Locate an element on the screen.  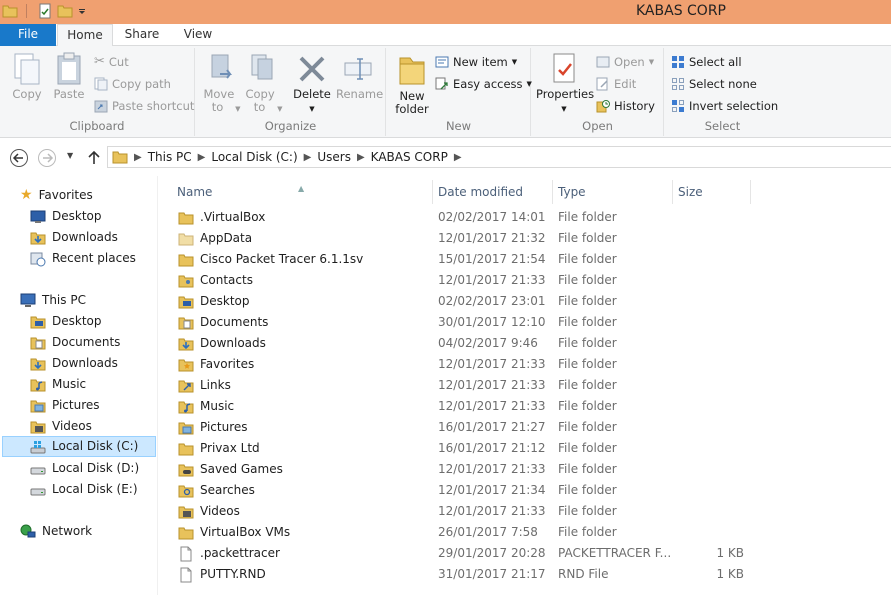
file-name-cell: Downloads is located at coordinates (222, 343).